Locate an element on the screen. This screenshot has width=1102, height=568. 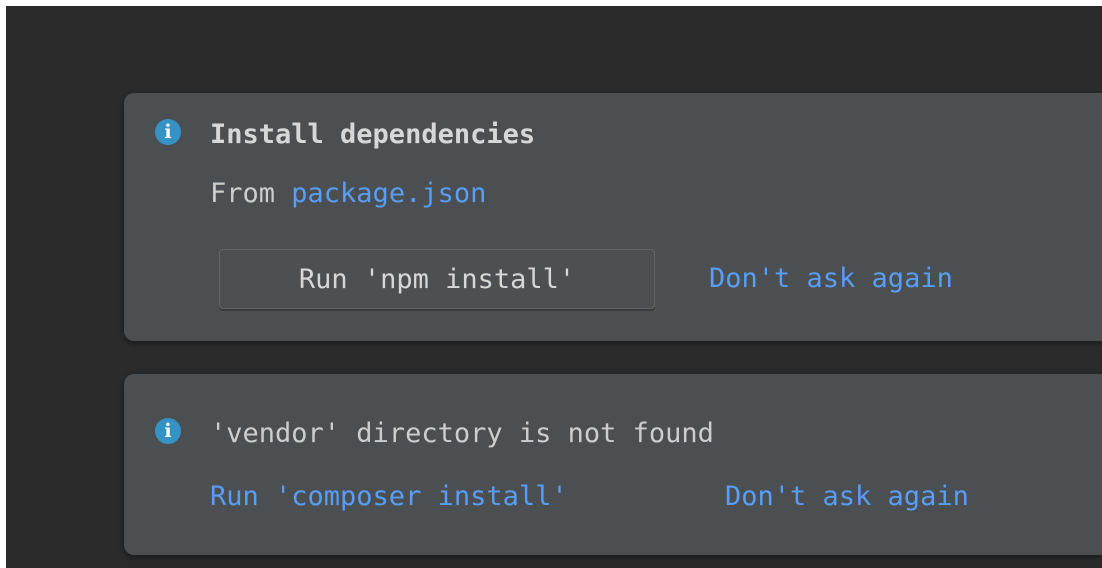
run-npm-install-button: Run 'npm install' is located at coordinates (437, 279).